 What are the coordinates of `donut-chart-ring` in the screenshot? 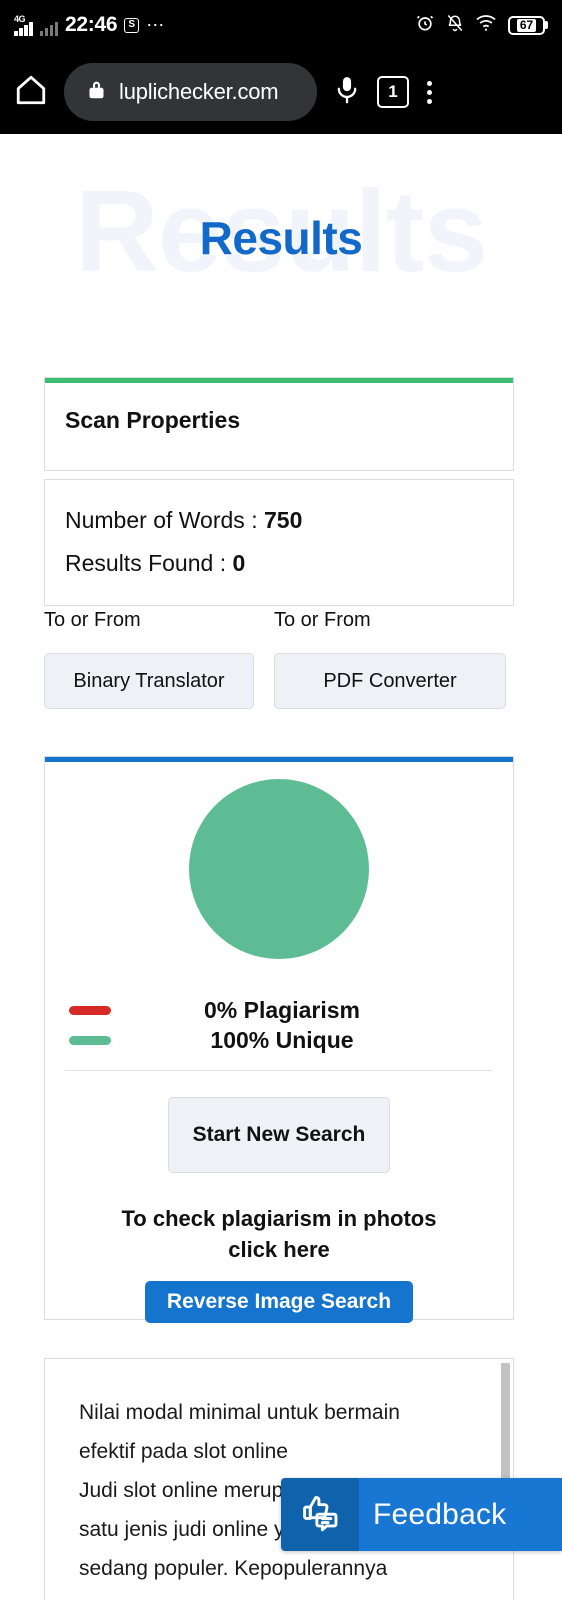 It's located at (279, 869).